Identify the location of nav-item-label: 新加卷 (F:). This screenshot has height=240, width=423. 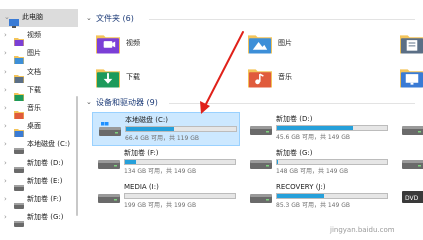
(44, 199).